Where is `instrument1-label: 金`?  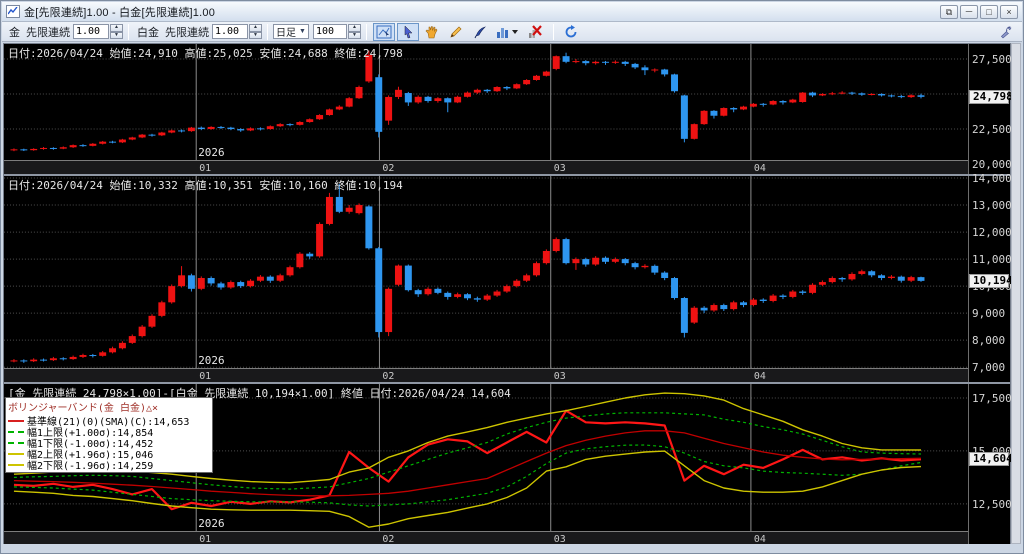
instrument1-label: 金 is located at coordinates (14, 32).